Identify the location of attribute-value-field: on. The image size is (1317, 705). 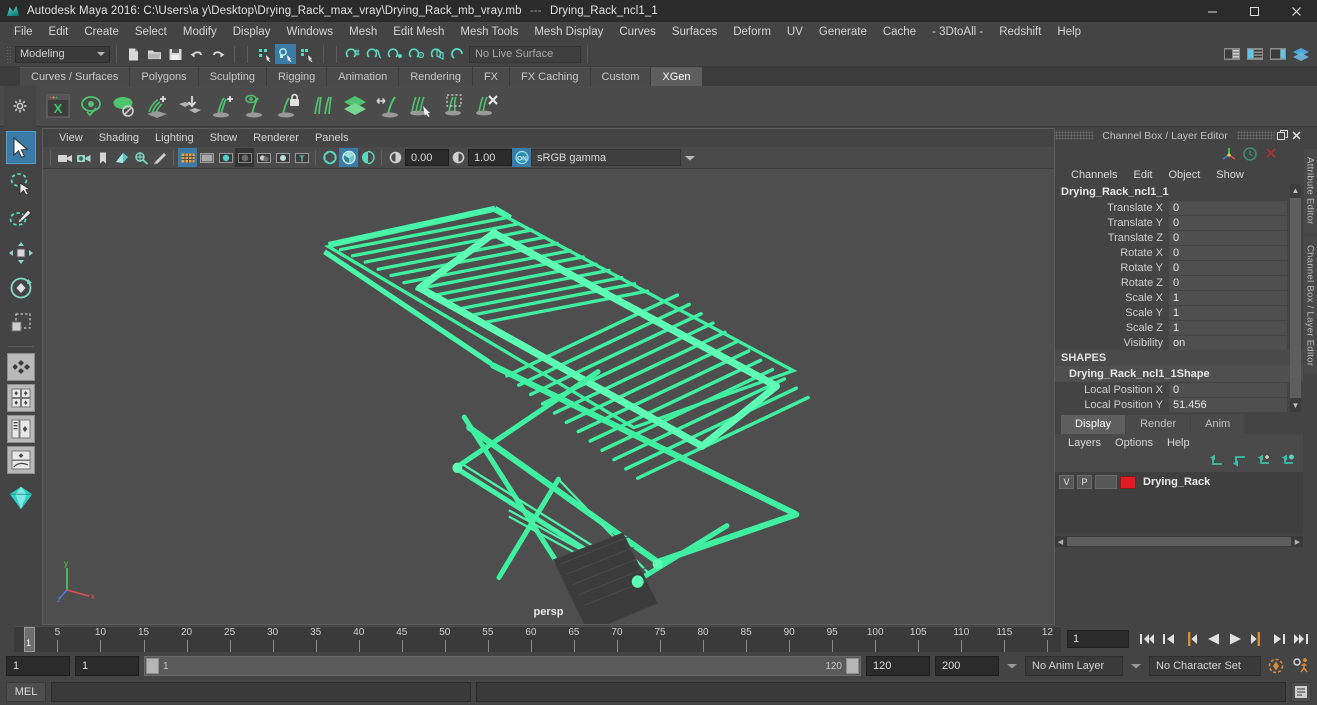
(1228, 342).